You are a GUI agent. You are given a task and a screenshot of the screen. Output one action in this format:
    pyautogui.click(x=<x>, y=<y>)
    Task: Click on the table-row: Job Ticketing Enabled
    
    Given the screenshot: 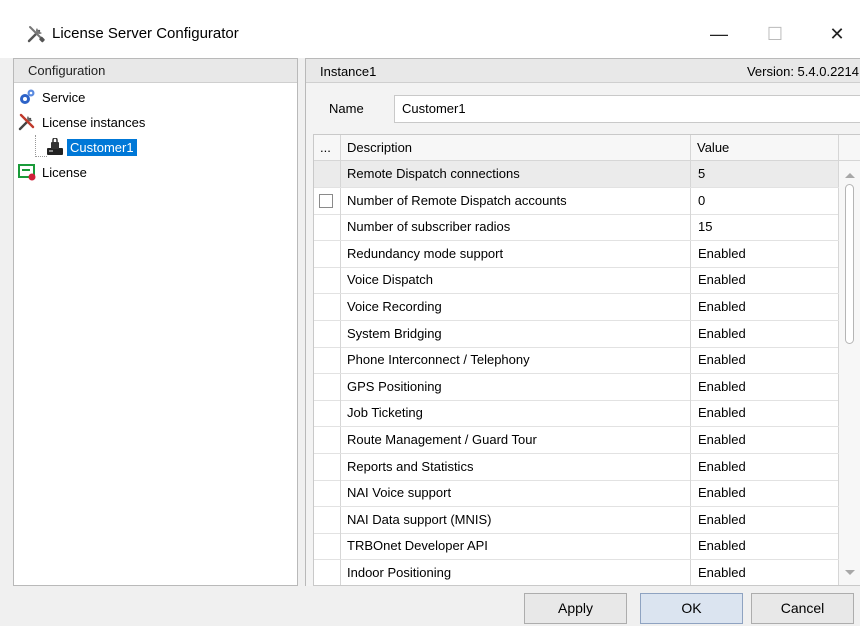 What is the action you would take?
    pyautogui.click(x=587, y=414)
    